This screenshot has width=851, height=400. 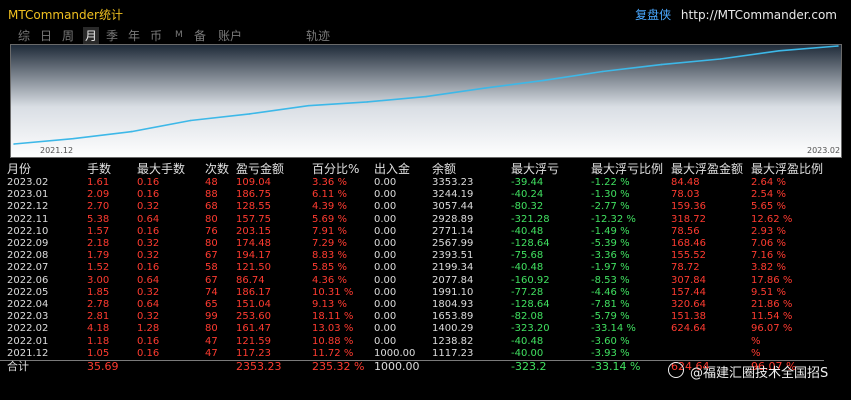 I want to click on tab-m: M, so click(x=179, y=35).